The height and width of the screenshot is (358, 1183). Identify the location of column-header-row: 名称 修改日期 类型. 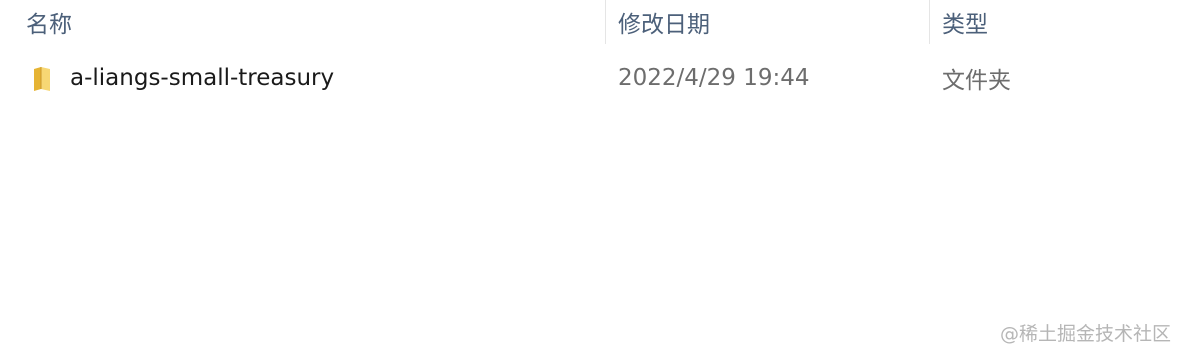
(591, 22).